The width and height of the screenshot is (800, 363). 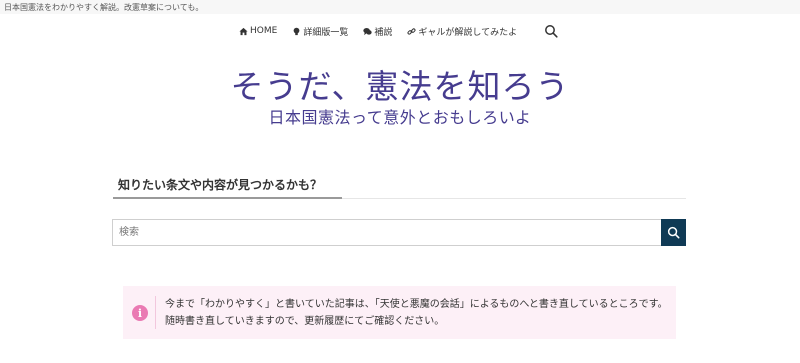 I want to click on nav-item-gal-explains-label: ギャルが解説してみたよ, so click(x=468, y=32).